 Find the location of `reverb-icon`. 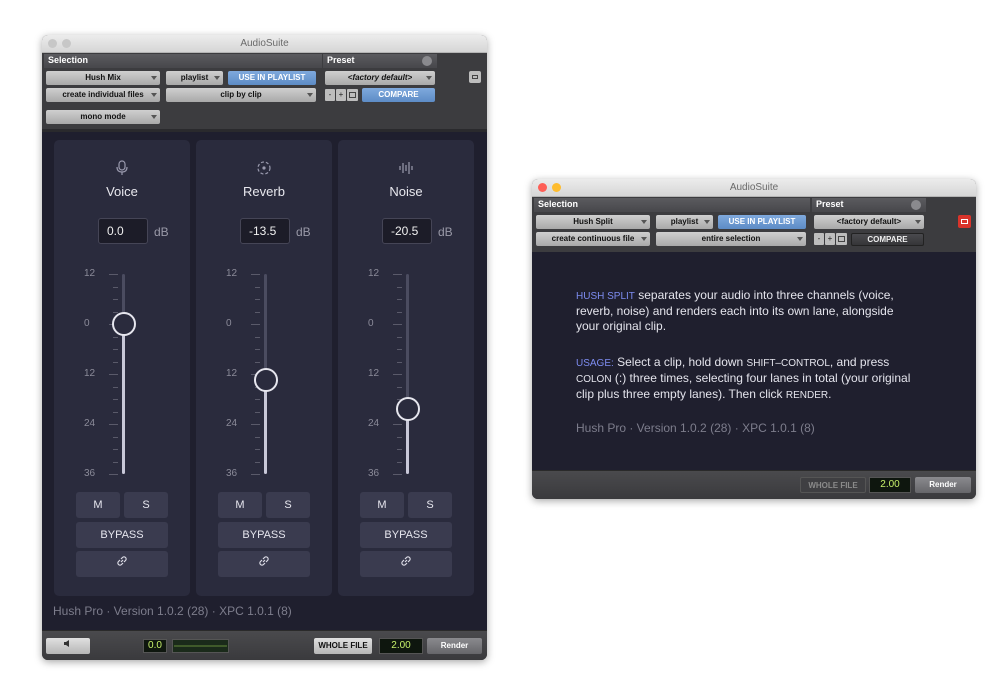

reverb-icon is located at coordinates (264, 170).